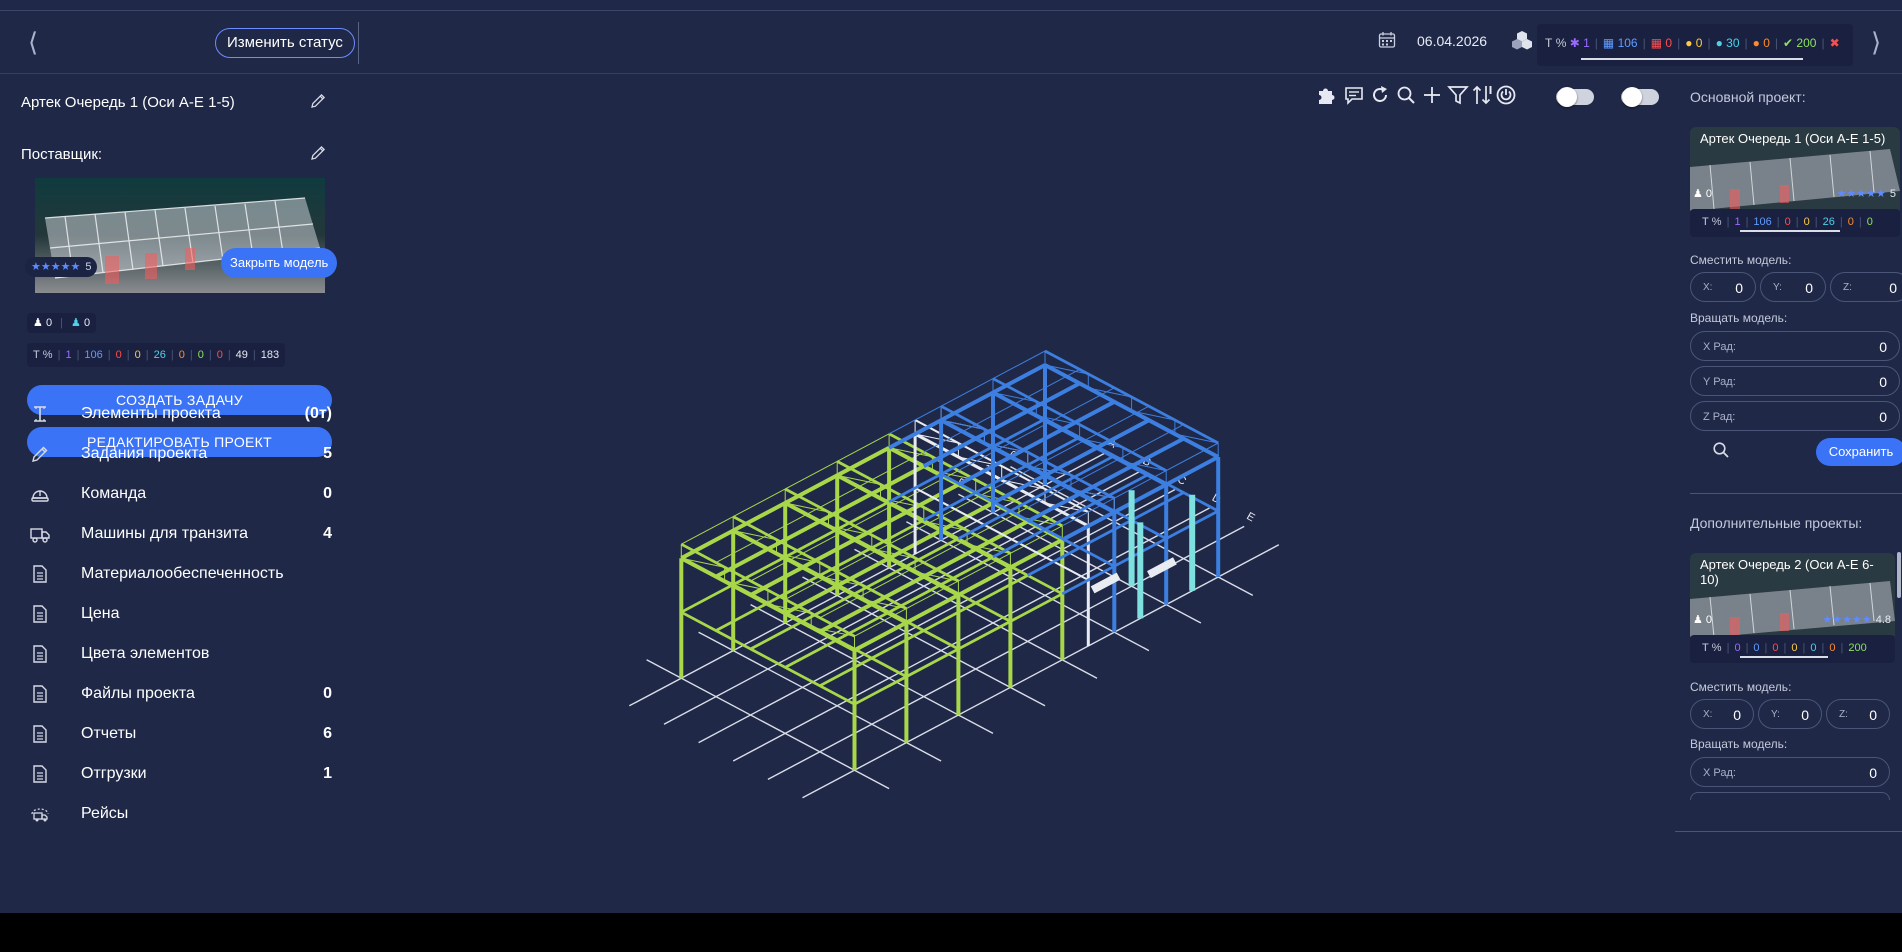 The image size is (1902, 952). I want to click on filter-icon, so click(1458, 95).